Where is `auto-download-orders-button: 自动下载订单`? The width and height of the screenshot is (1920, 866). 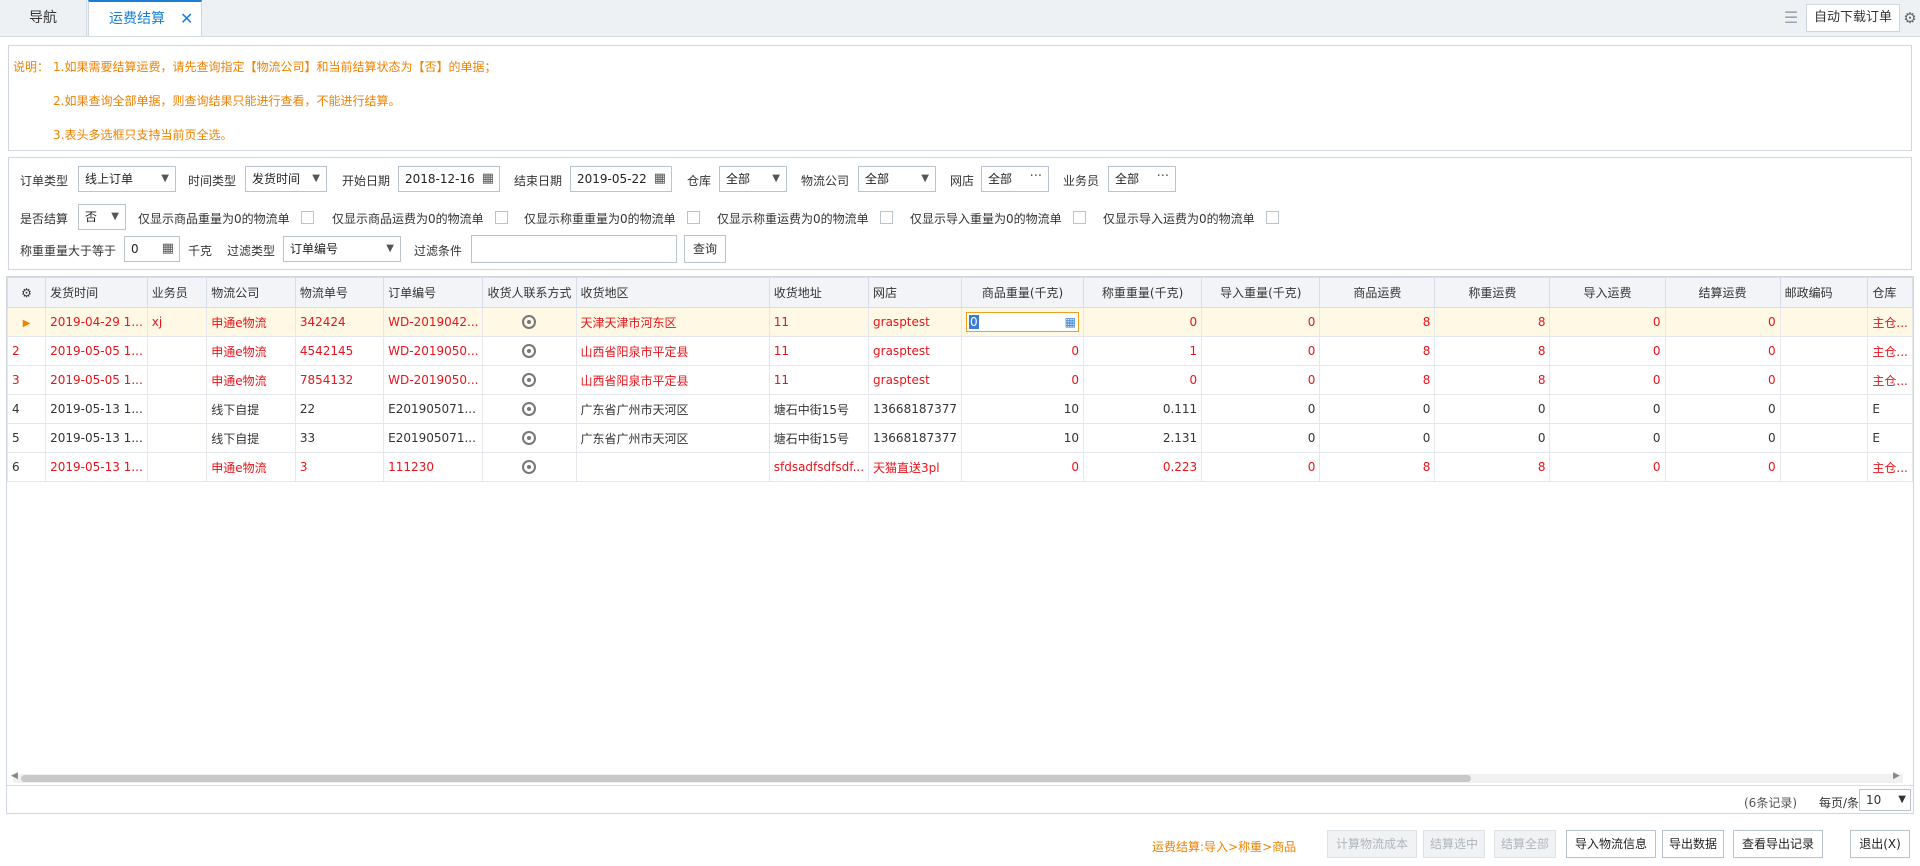
auto-download-orders-button: 自动下载订单 is located at coordinates (1853, 18).